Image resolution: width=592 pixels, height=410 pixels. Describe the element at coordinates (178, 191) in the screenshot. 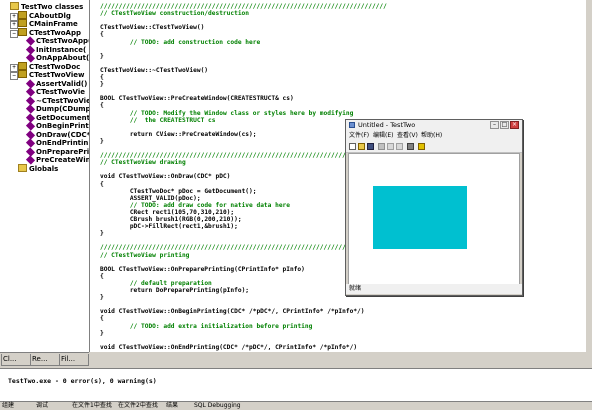

I see `code-line: CTestTwoDoc* pDoc = GetDocument();` at that location.